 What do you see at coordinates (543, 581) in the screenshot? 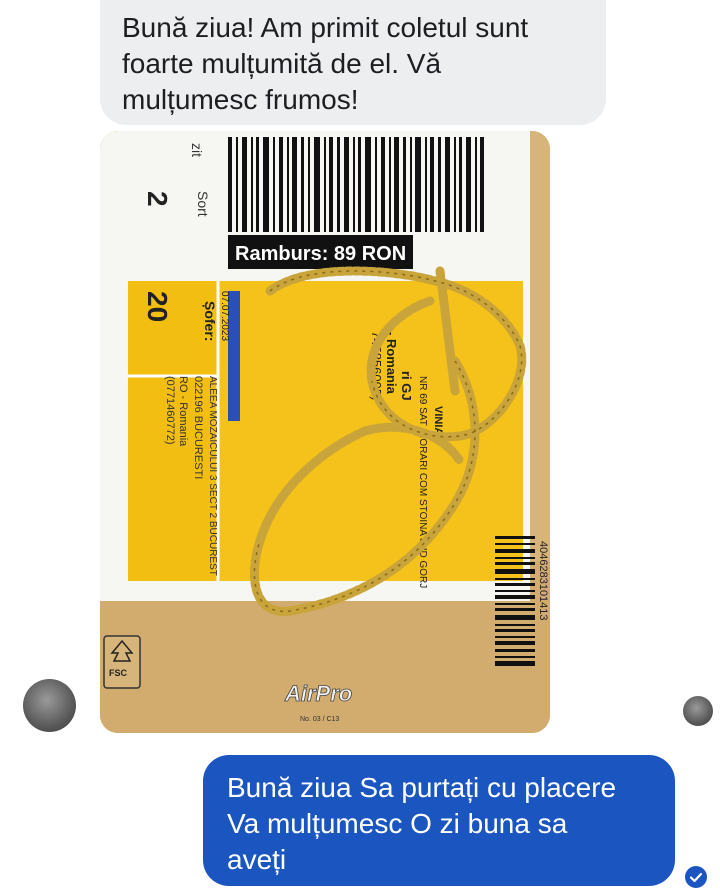
I see `barcode-number: 4046283101413` at bounding box center [543, 581].